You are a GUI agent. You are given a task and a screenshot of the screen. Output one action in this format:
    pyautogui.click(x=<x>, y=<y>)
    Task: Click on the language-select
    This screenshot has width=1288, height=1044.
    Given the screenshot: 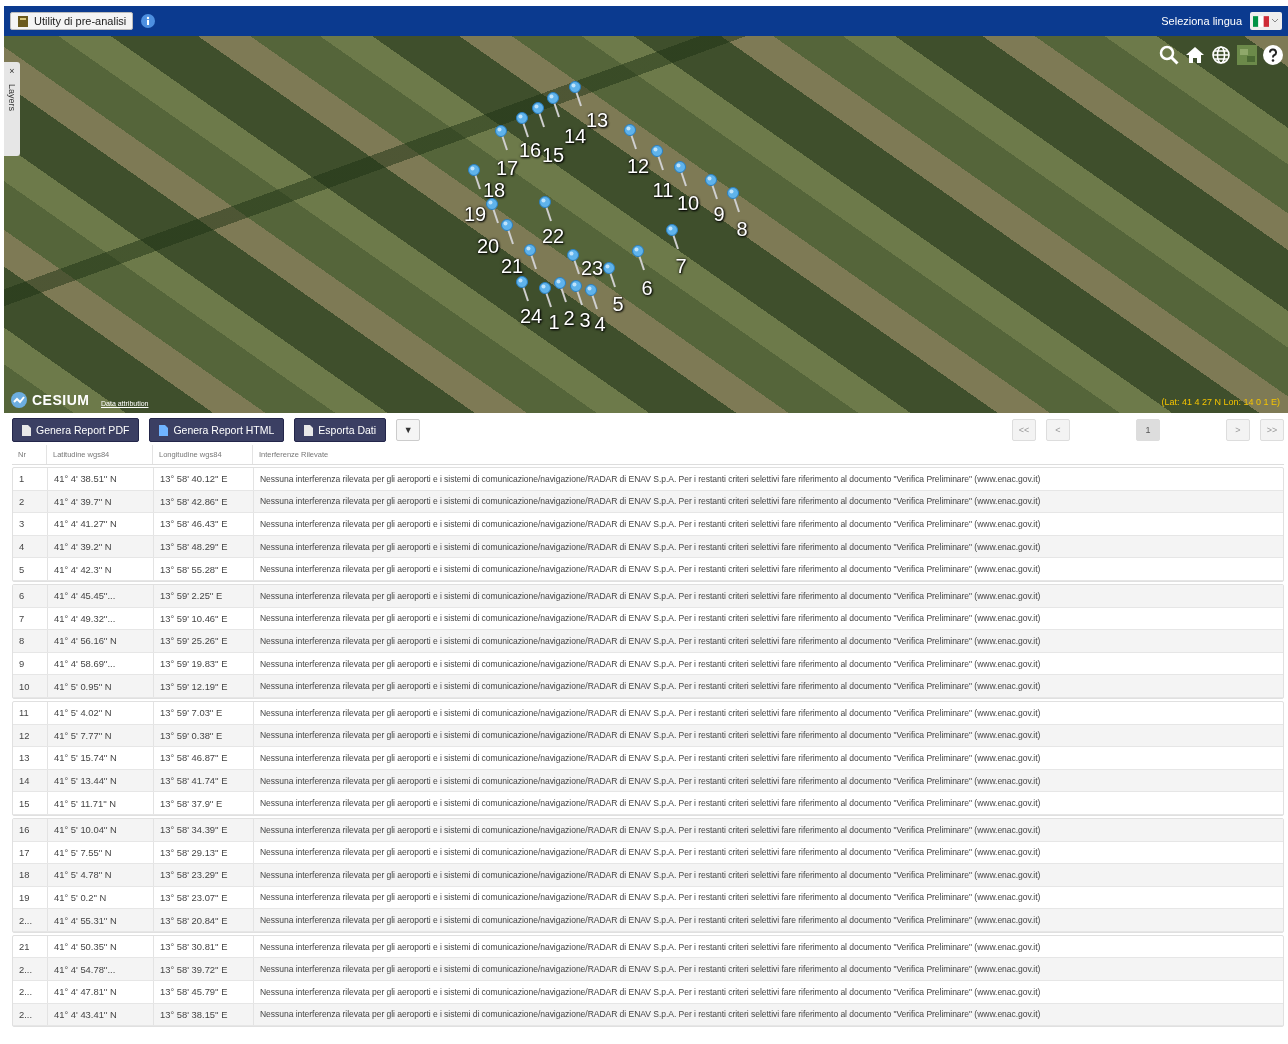 What is the action you would take?
    pyautogui.click(x=1266, y=21)
    